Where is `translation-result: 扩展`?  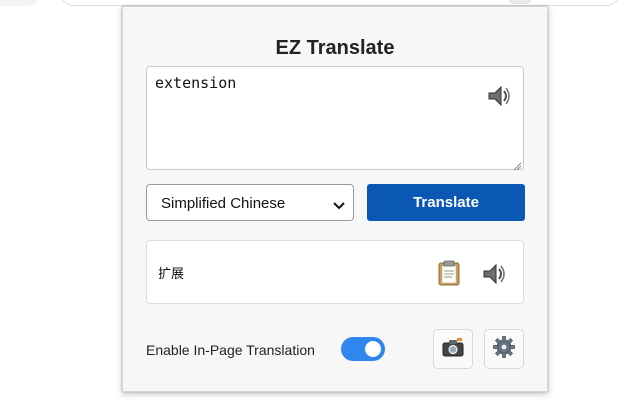
translation-result: 扩展 is located at coordinates (335, 272).